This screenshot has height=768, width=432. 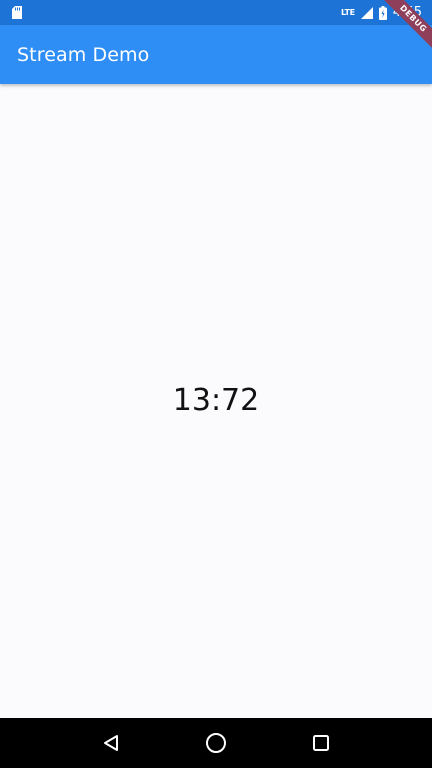 What do you see at coordinates (83, 54) in the screenshot?
I see `page-title: Stream Demo` at bounding box center [83, 54].